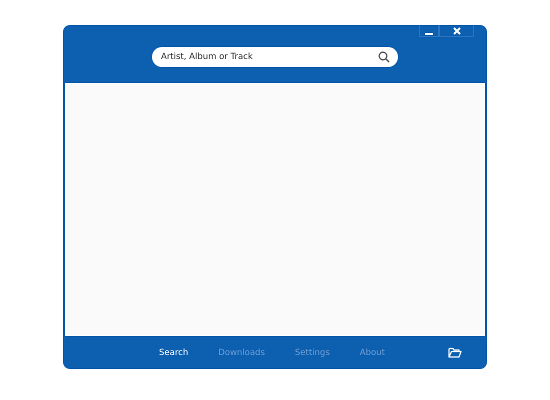 The image size is (550, 400). I want to click on nav-tab: Settings, so click(312, 353).